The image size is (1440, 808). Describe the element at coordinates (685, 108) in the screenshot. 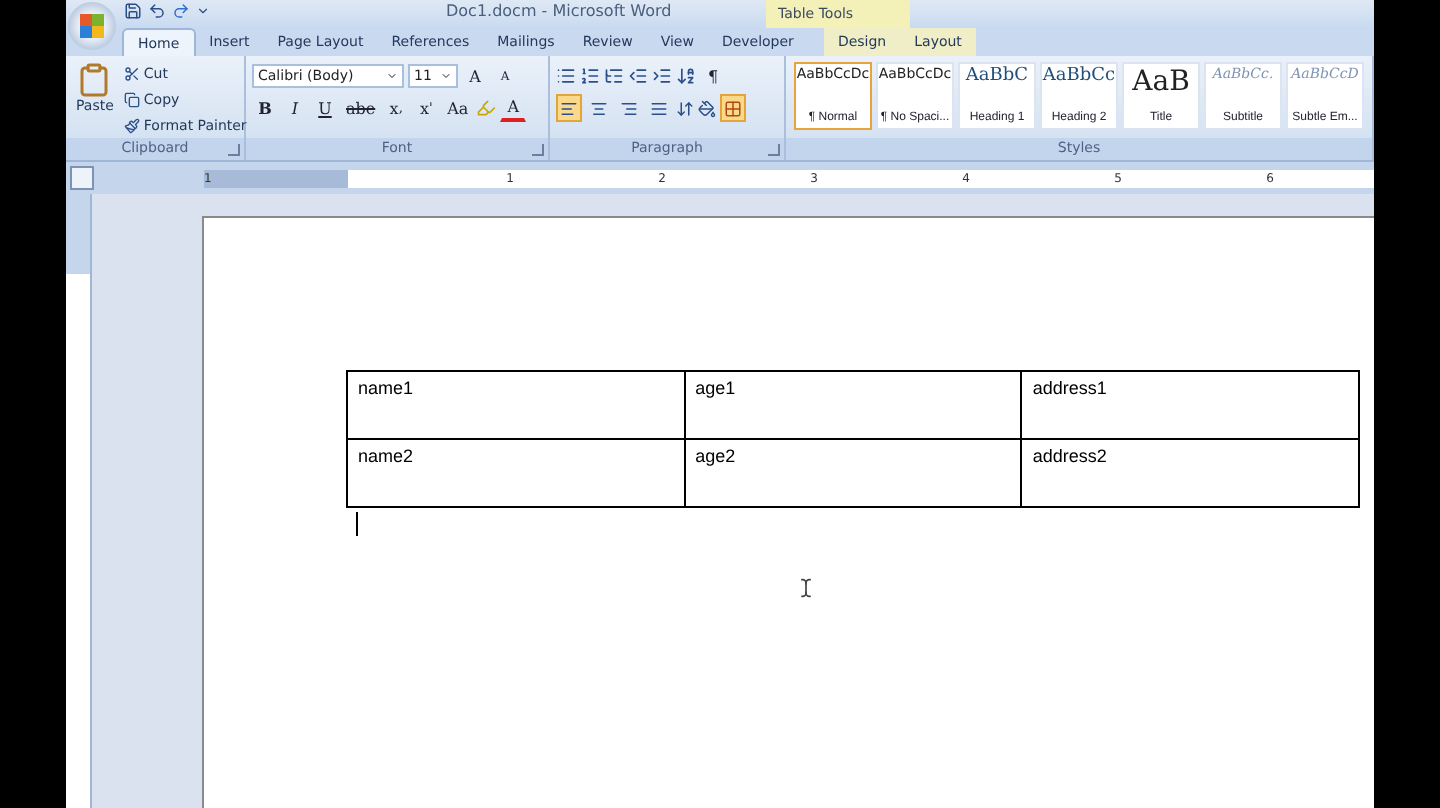

I see `line-spacing-icon` at that location.